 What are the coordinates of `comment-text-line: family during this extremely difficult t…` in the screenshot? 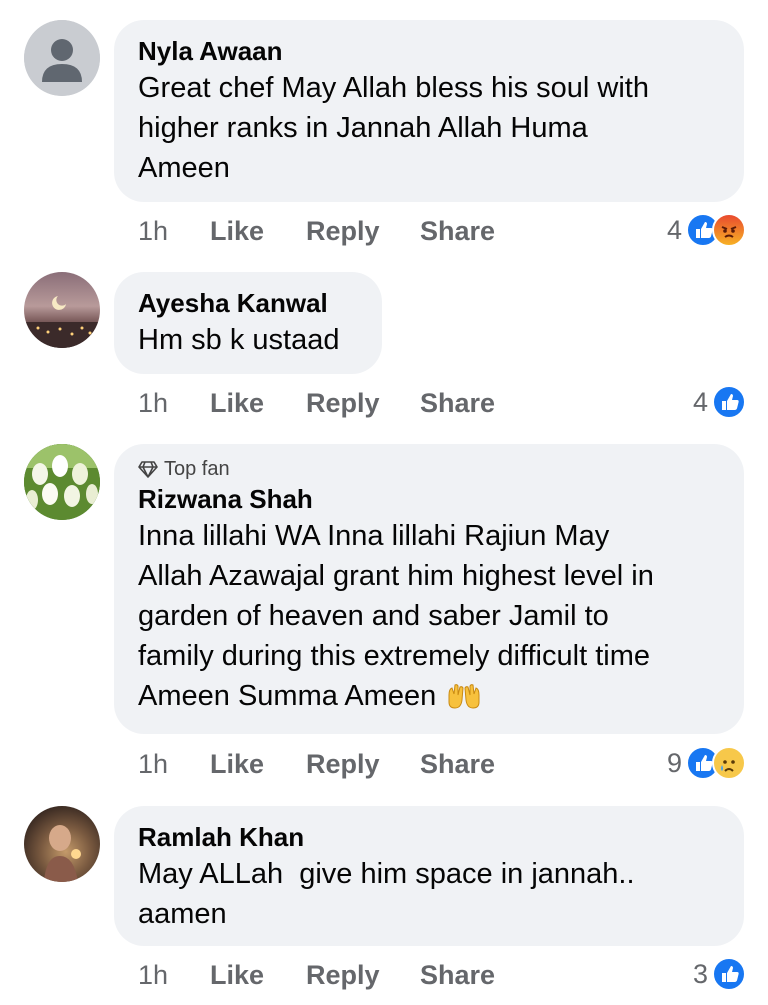 It's located at (394, 656).